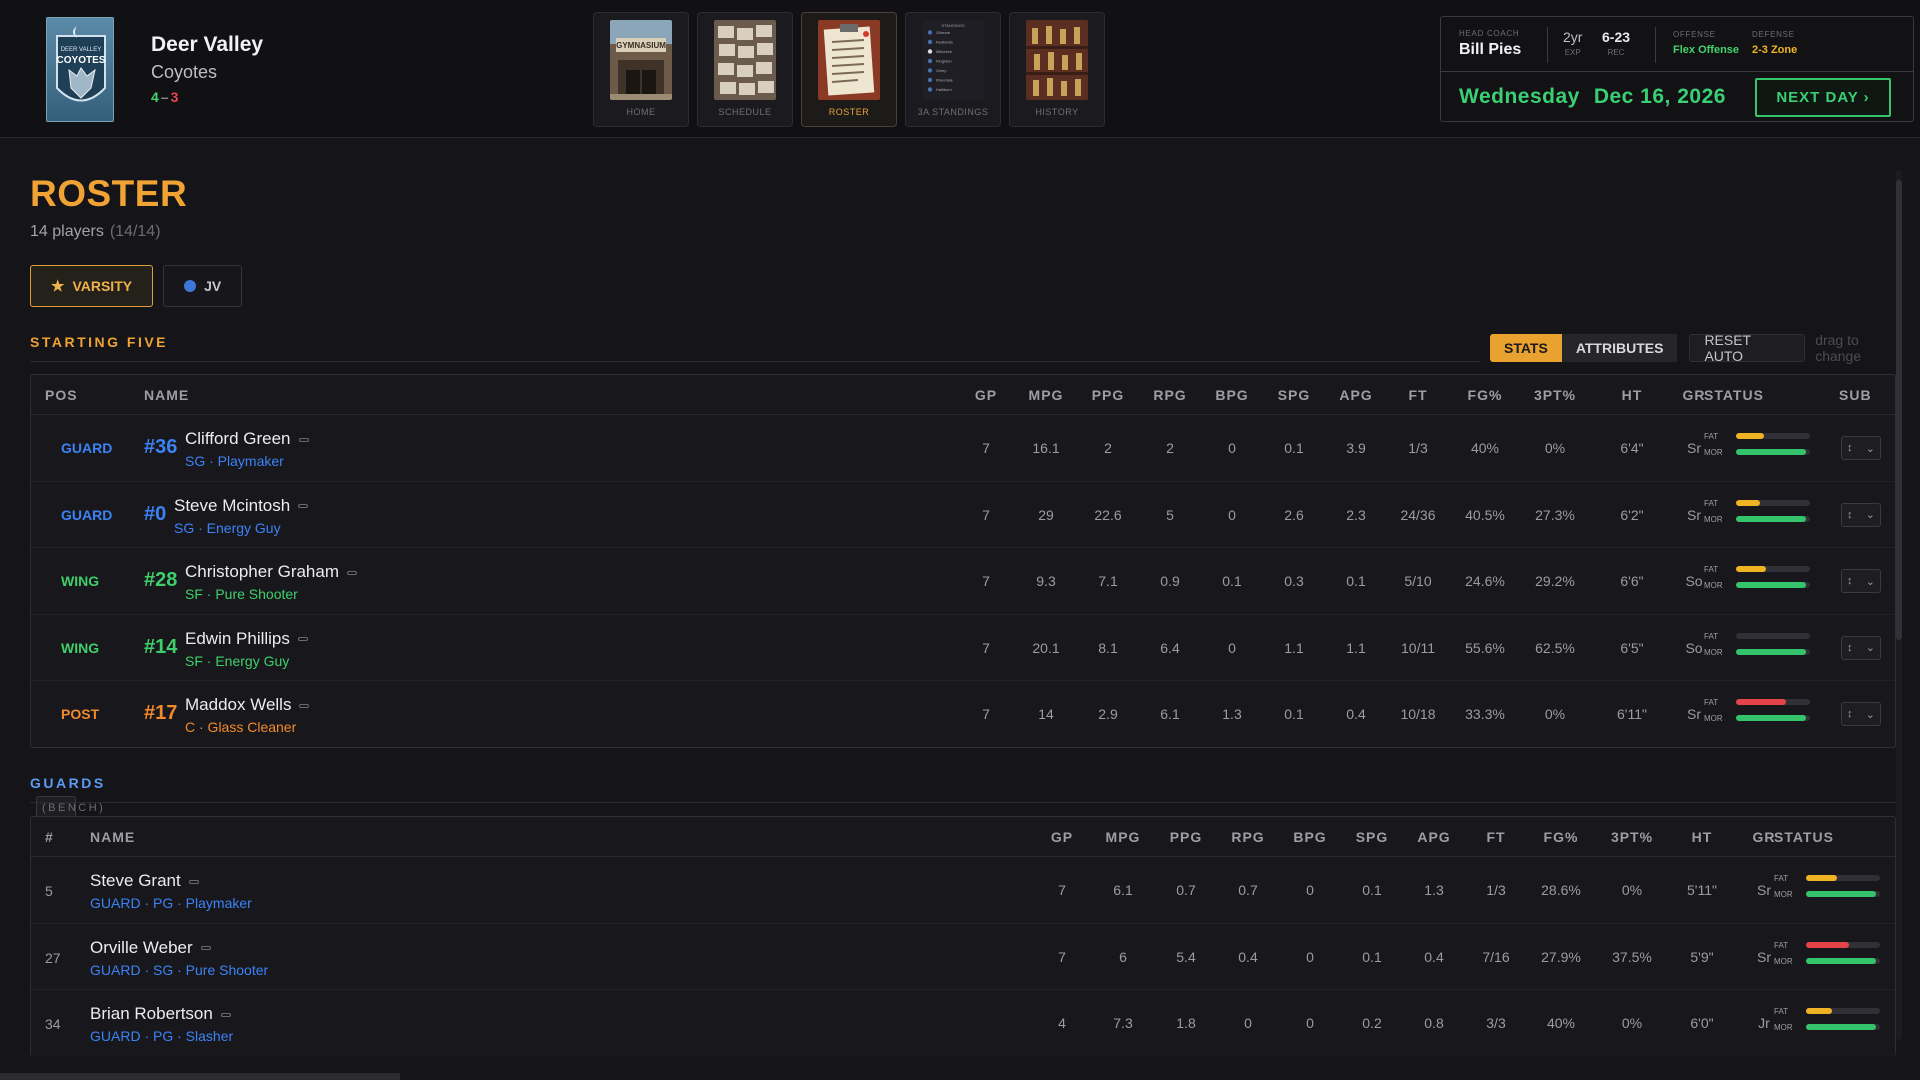  I want to click on attributes-toggle: ATTRIBUTES, so click(1619, 348).